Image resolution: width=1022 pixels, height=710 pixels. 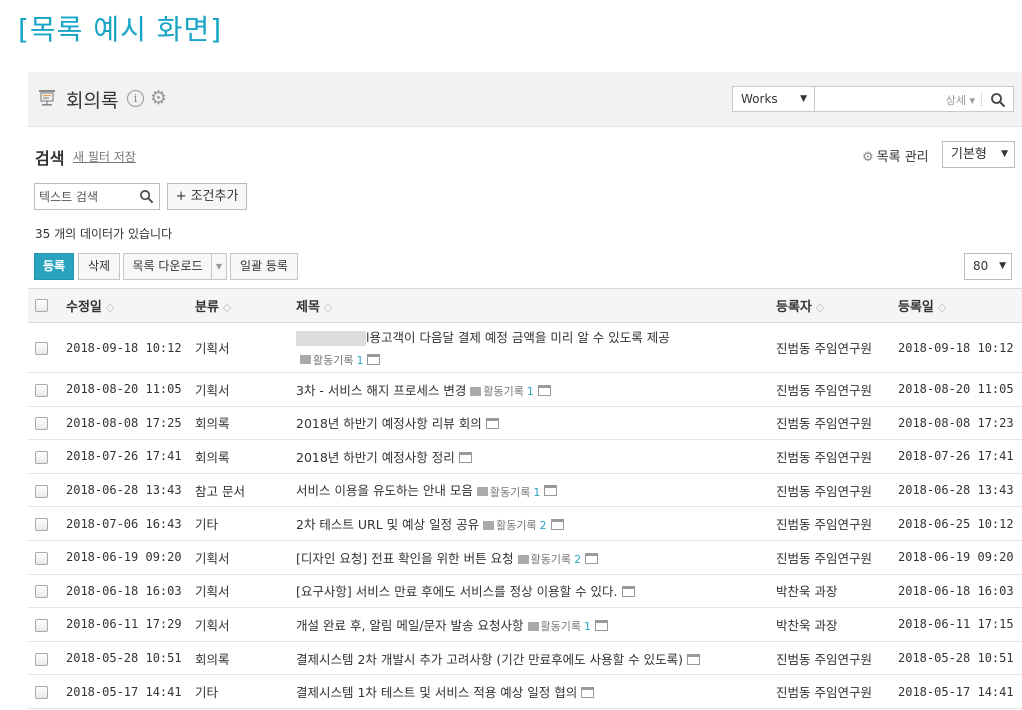 What do you see at coordinates (476, 391) in the screenshot?
I see `comment-icon` at bounding box center [476, 391].